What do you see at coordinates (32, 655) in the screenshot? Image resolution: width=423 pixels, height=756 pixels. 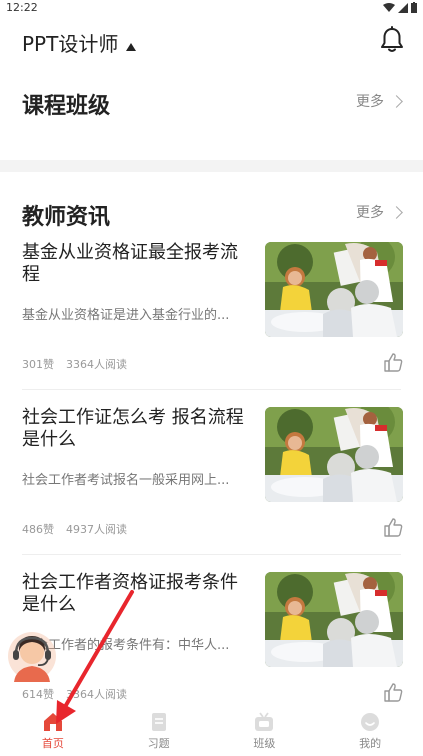 I see `customer-service-avatar` at bounding box center [32, 655].